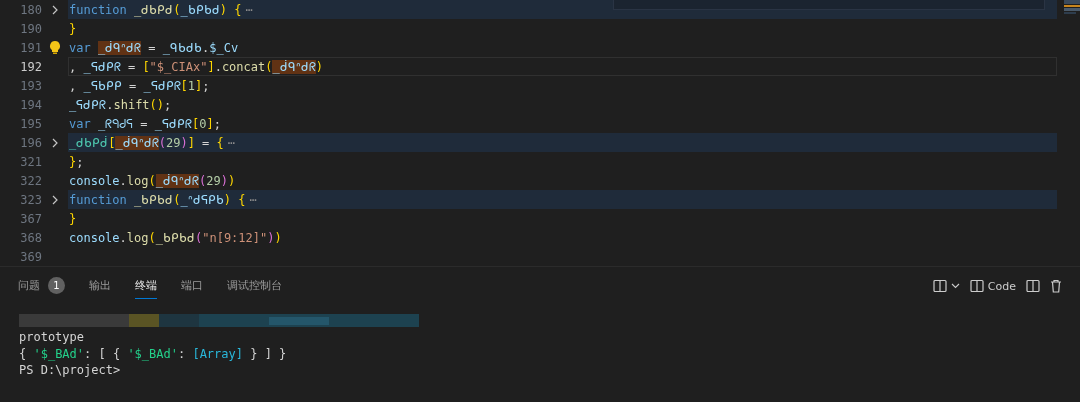  What do you see at coordinates (30, 66) in the screenshot?
I see `line-number: 192` at bounding box center [30, 66].